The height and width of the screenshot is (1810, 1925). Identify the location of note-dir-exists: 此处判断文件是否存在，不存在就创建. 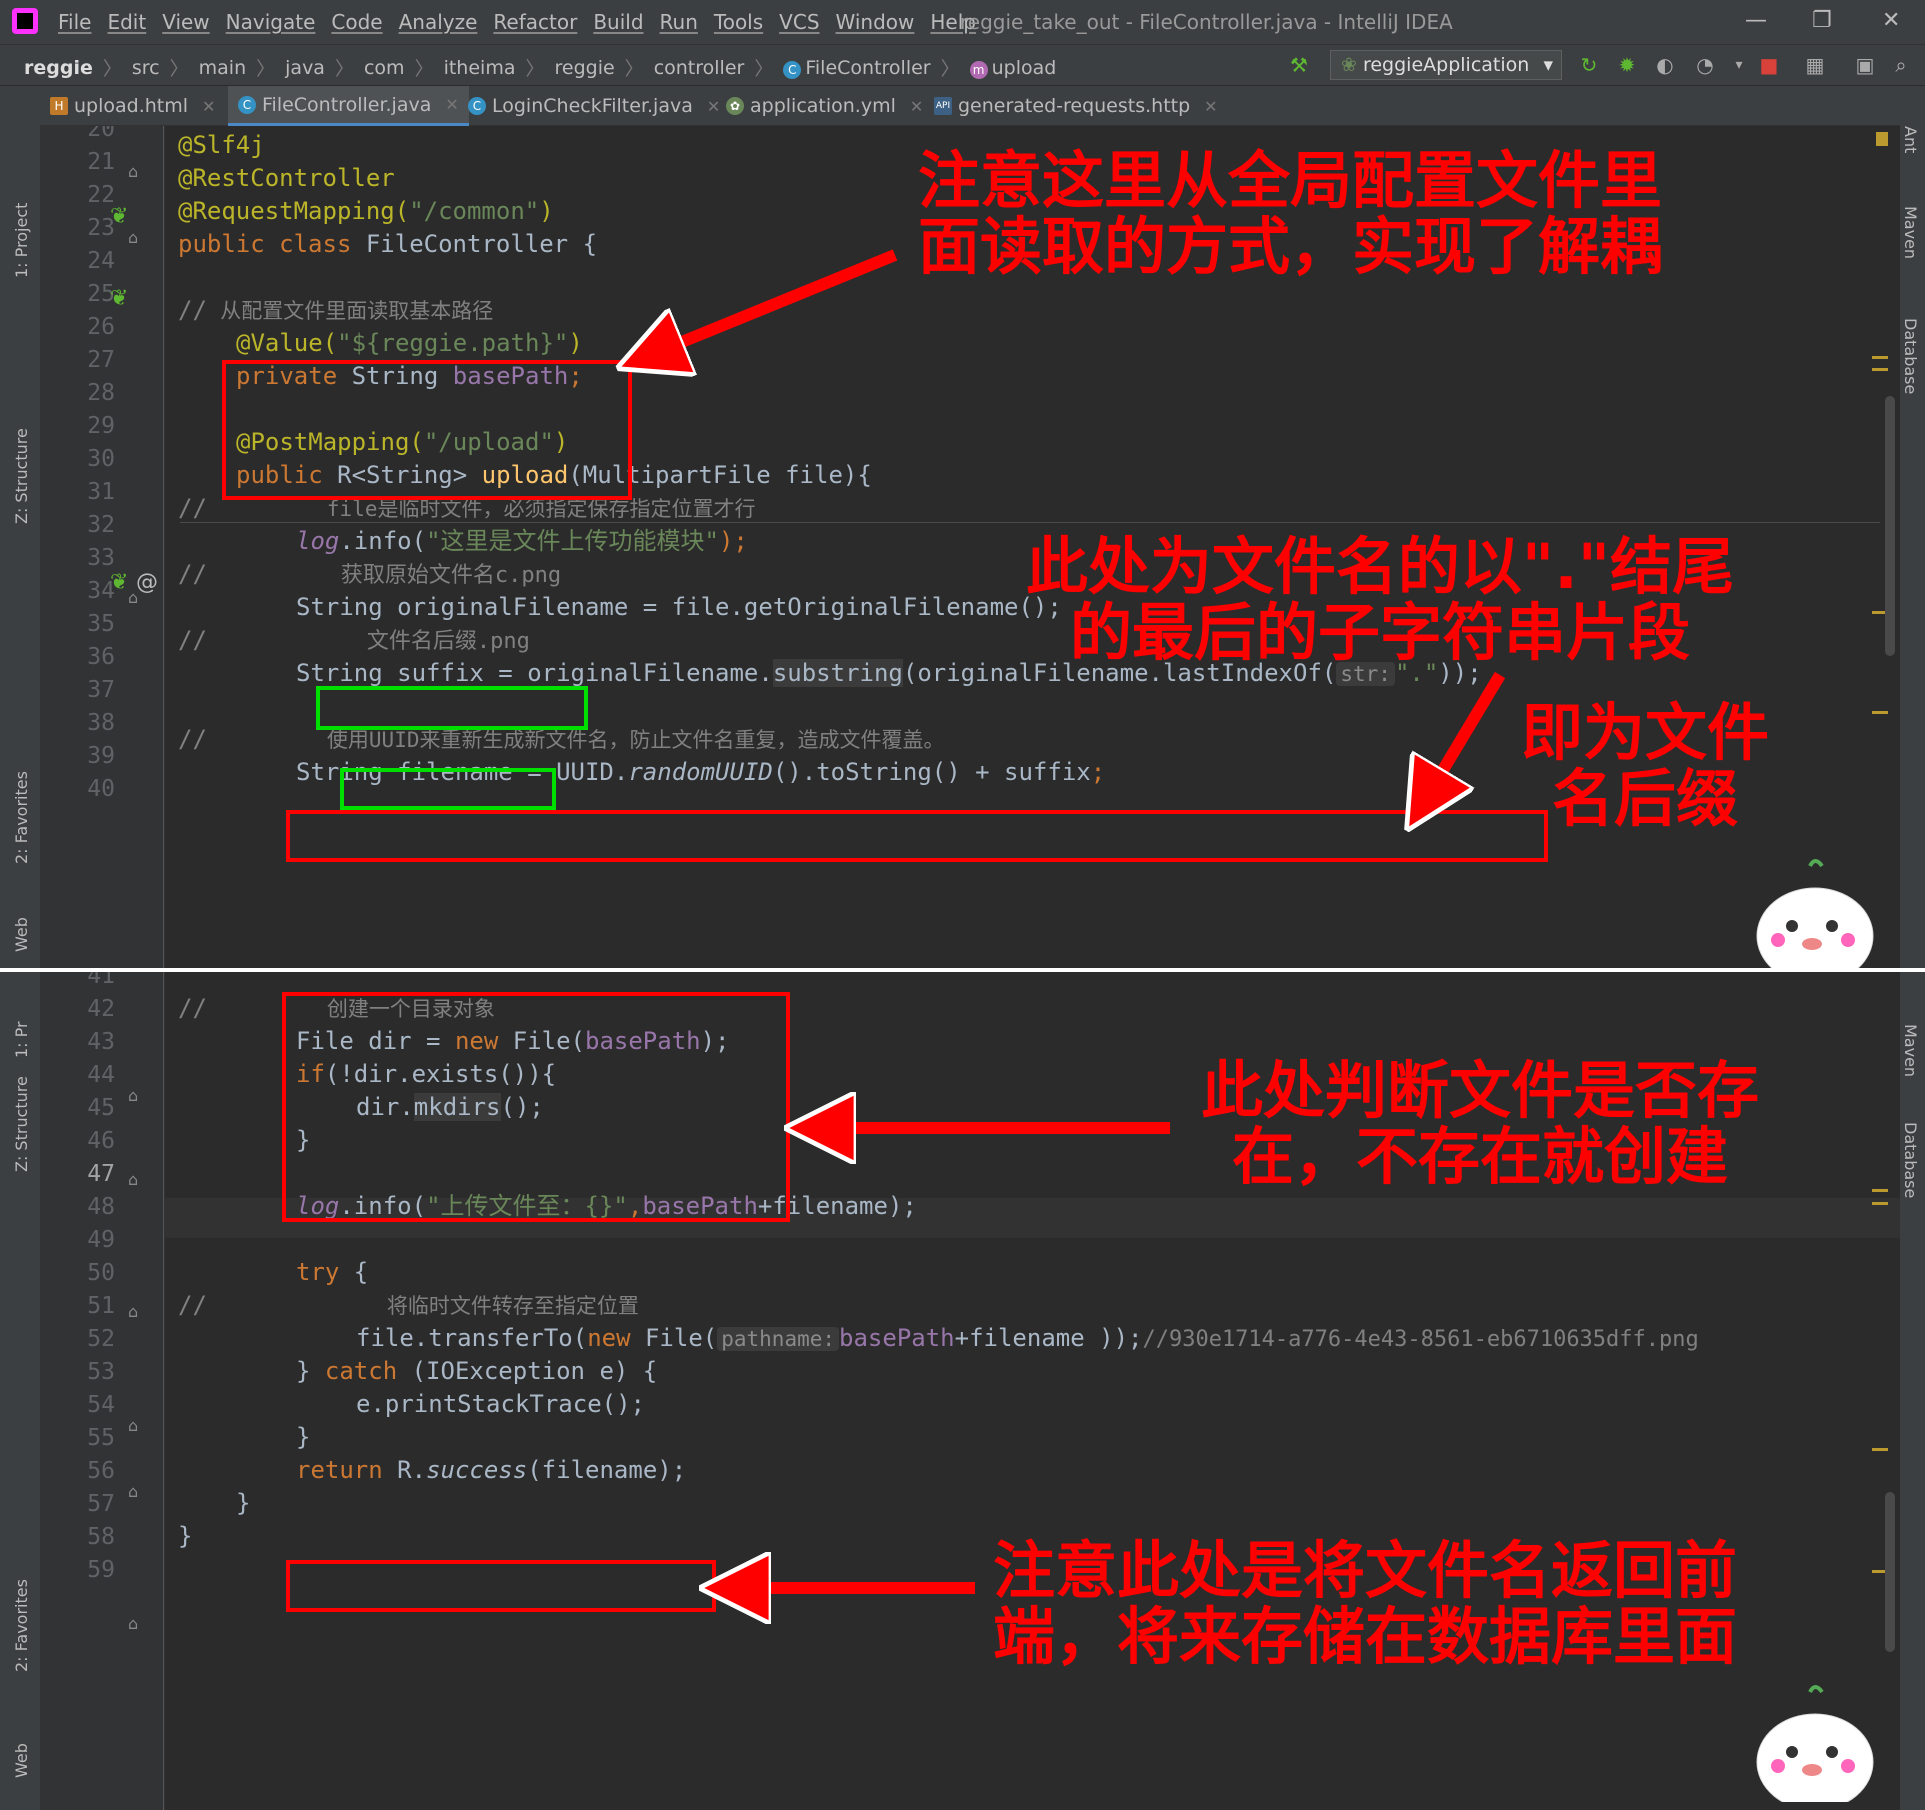
(1479, 1123).